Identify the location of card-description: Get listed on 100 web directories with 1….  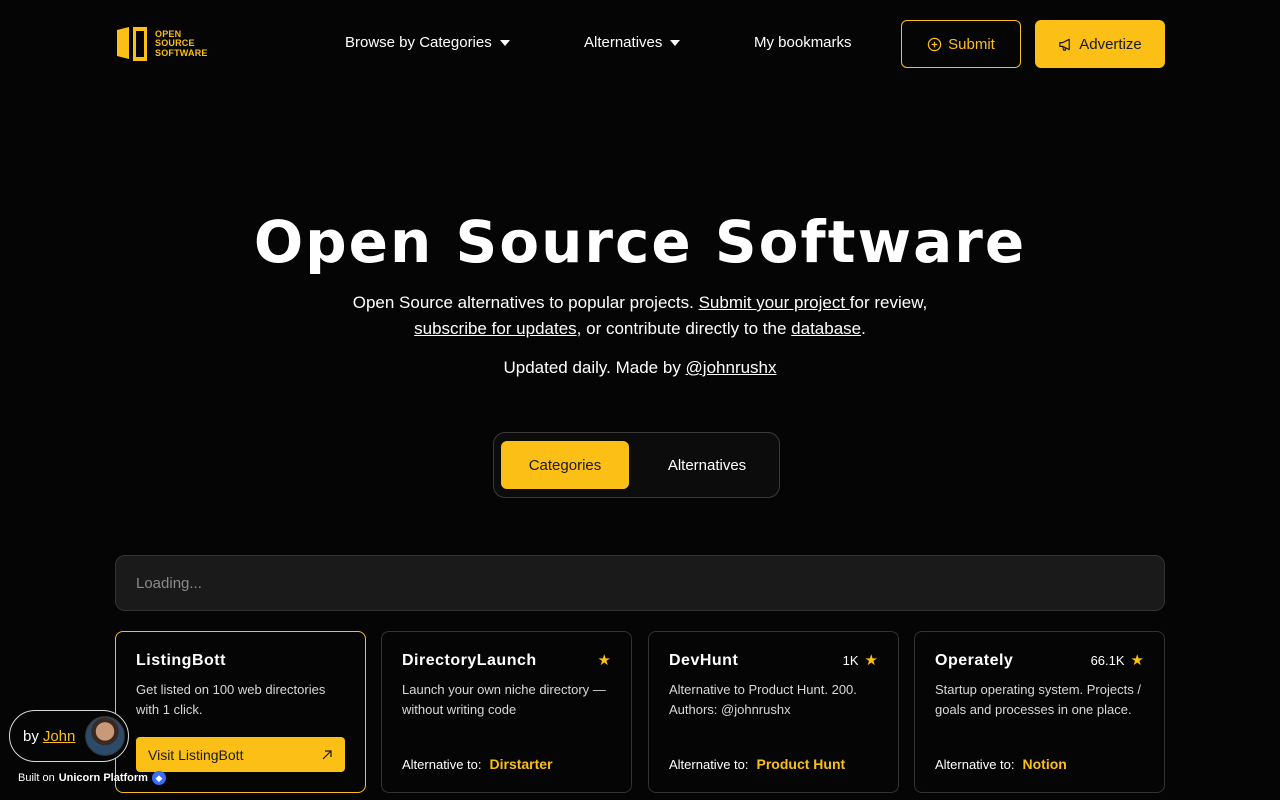
(231, 699).